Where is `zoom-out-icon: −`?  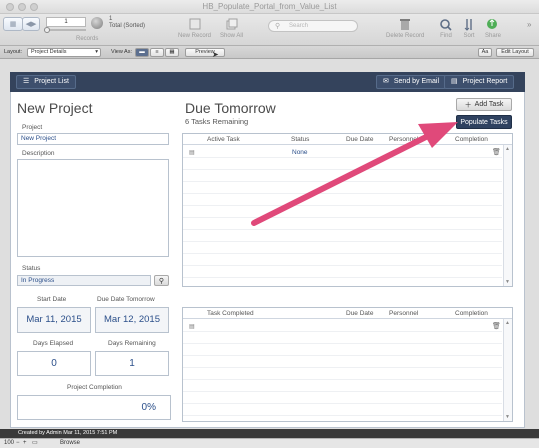 zoom-out-icon: − is located at coordinates (18, 443).